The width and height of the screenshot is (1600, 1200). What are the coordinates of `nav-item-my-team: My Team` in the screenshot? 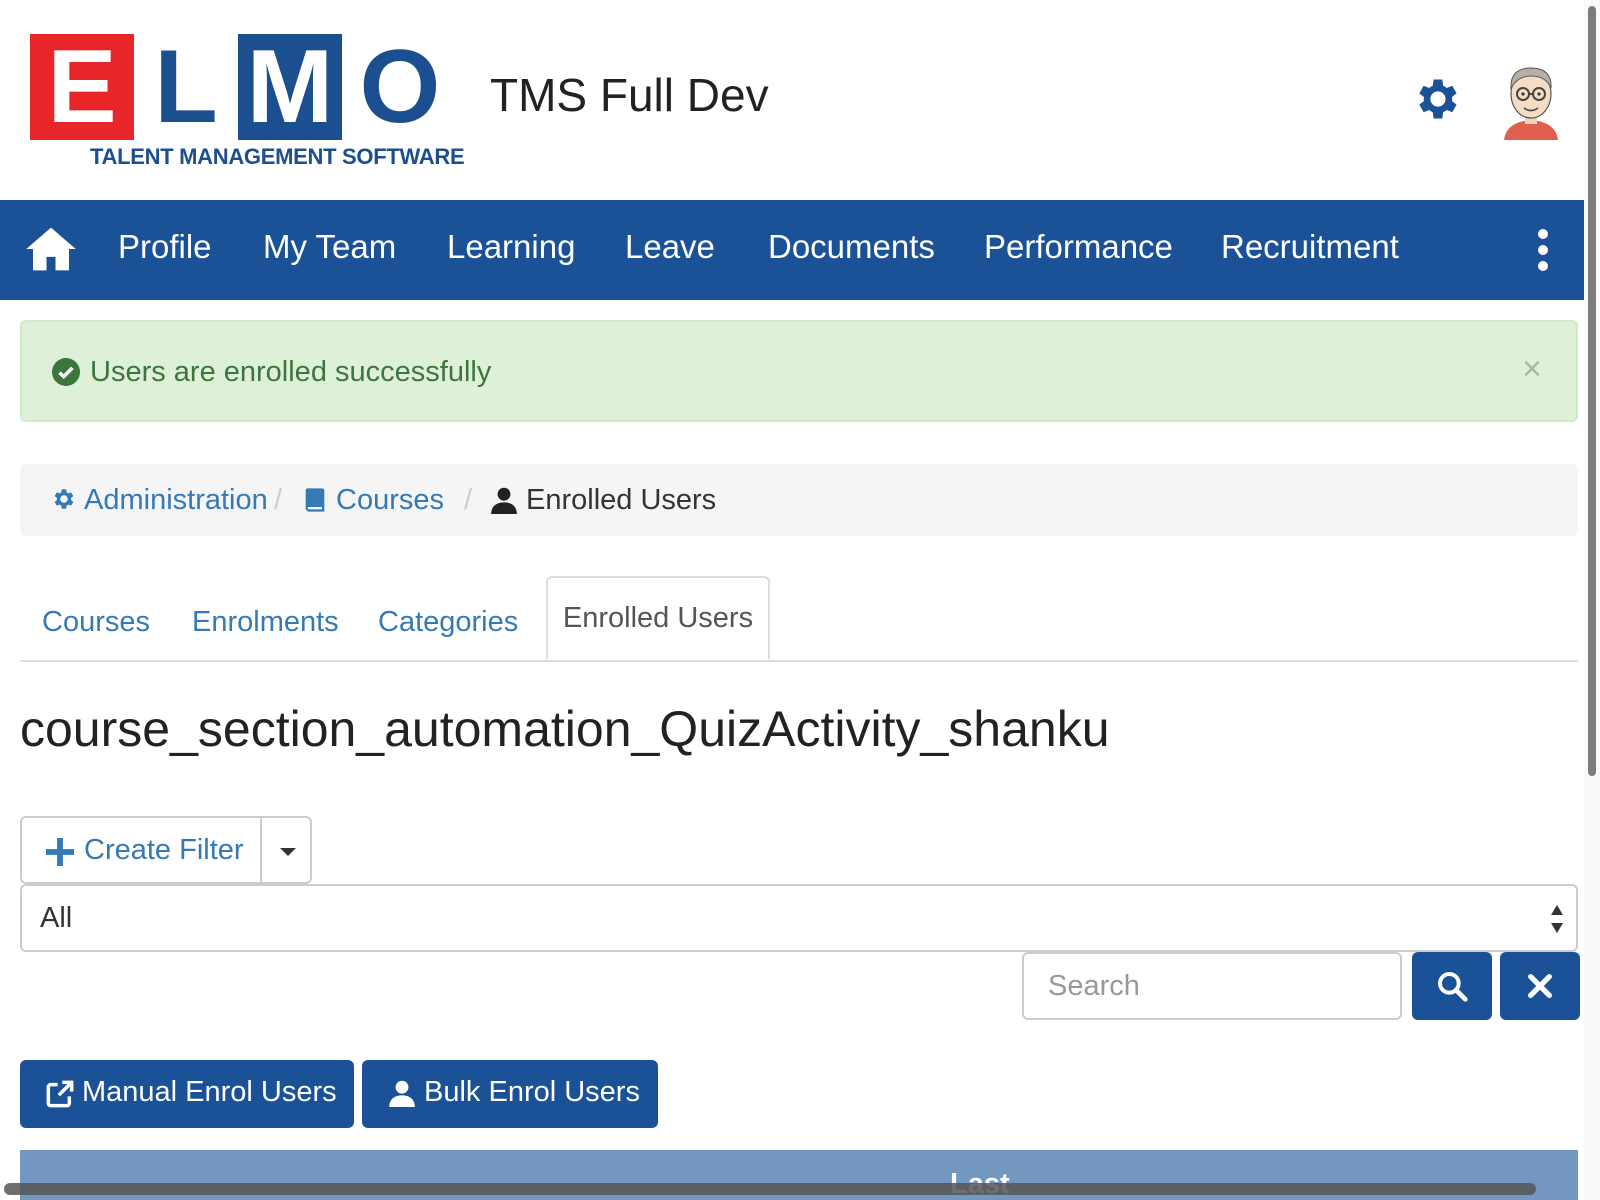 It's located at (329, 247).